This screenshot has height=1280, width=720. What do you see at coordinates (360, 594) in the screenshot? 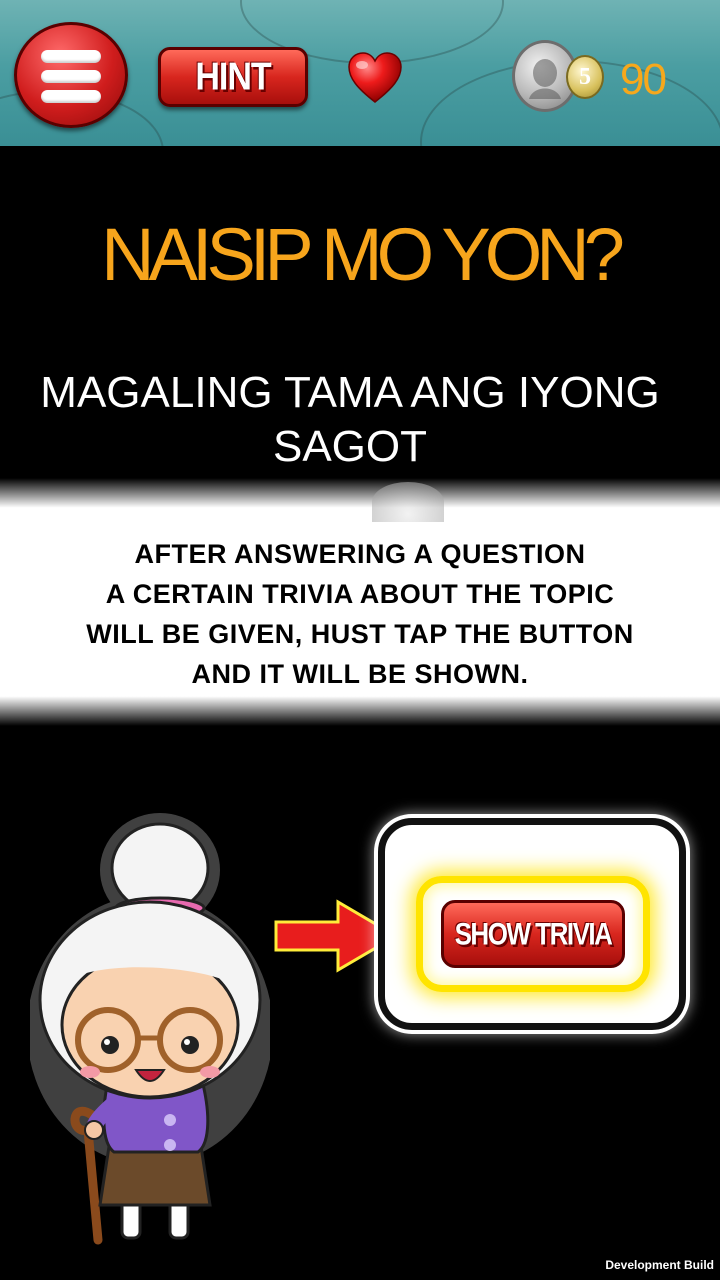
I see `instruction-line: A CERTAIN TRIVIA ABOUT THE TOPIC` at bounding box center [360, 594].